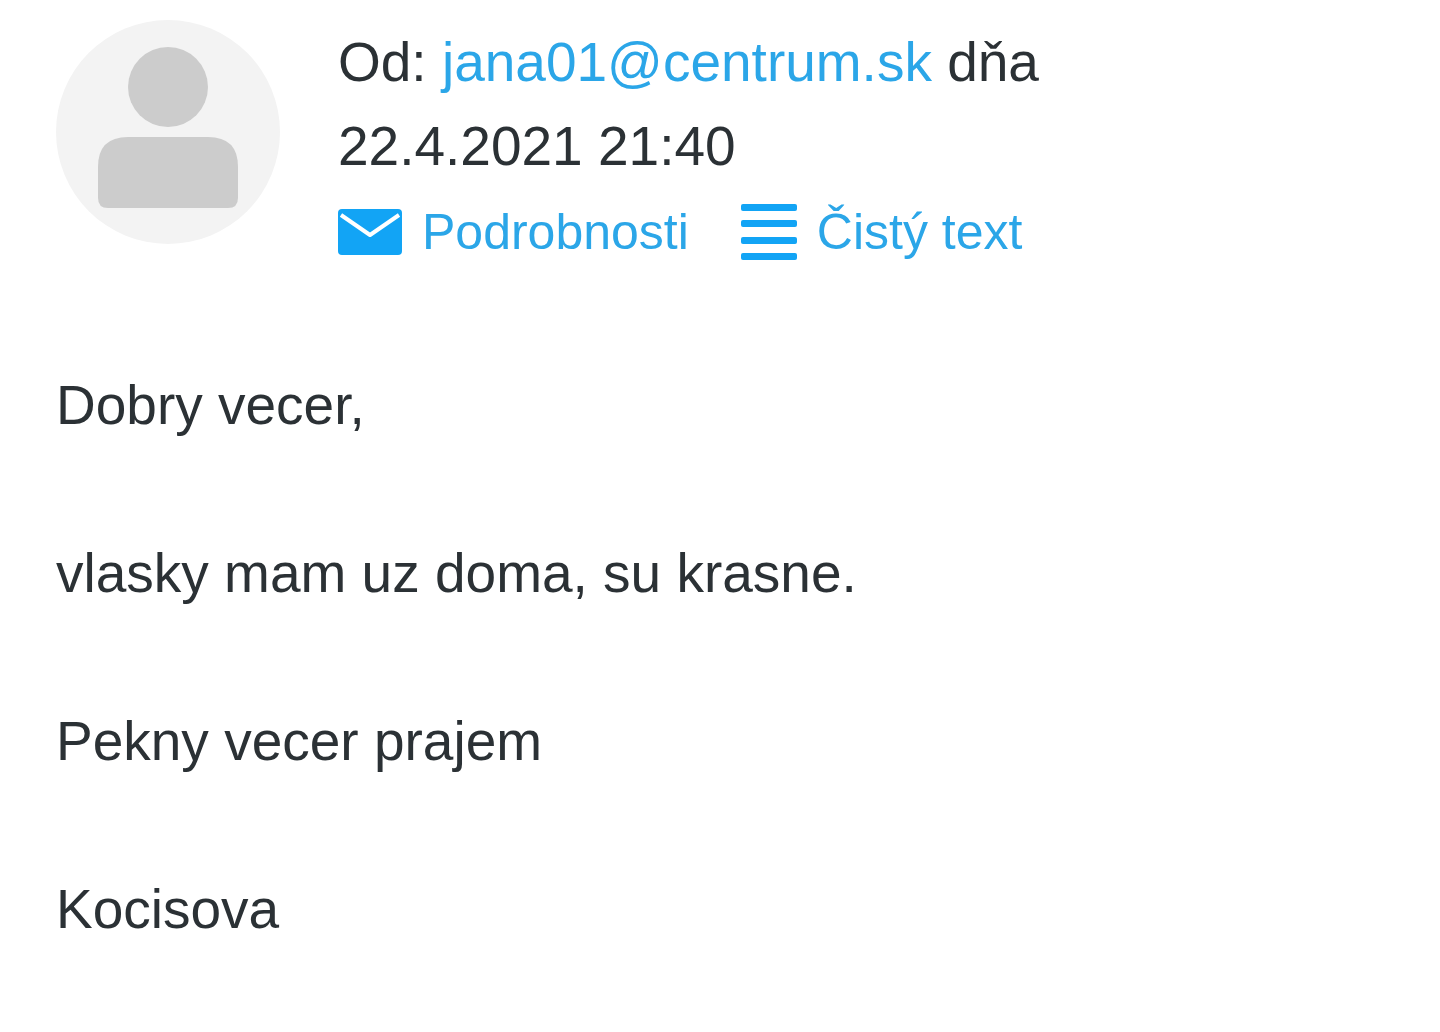  I want to click on message-paragraph: vlasky mam uz doma, su krasne., so click(457, 573).